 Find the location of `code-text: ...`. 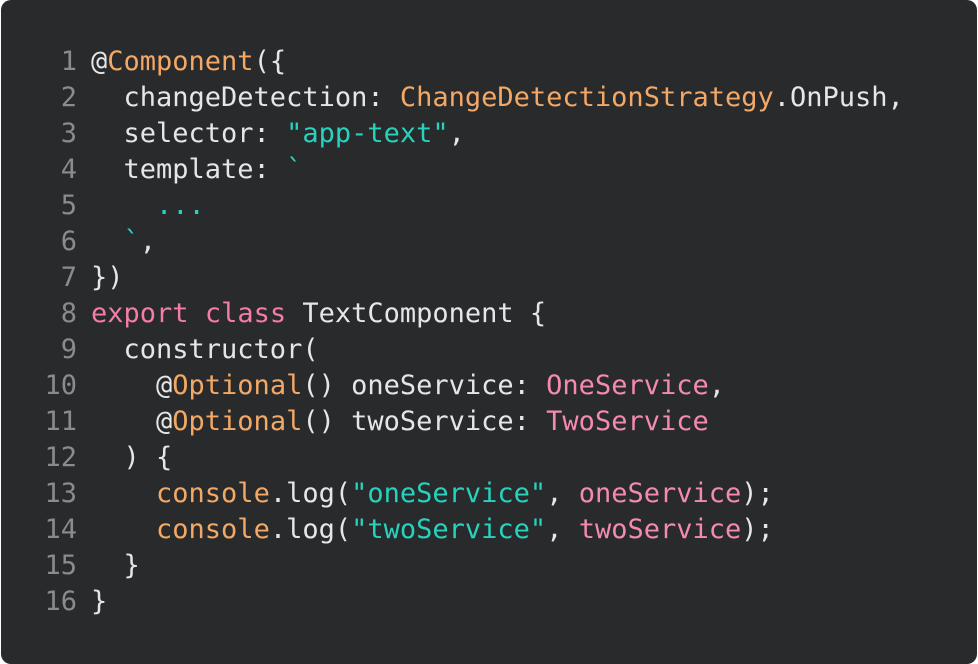

code-text: ... is located at coordinates (141, 206).